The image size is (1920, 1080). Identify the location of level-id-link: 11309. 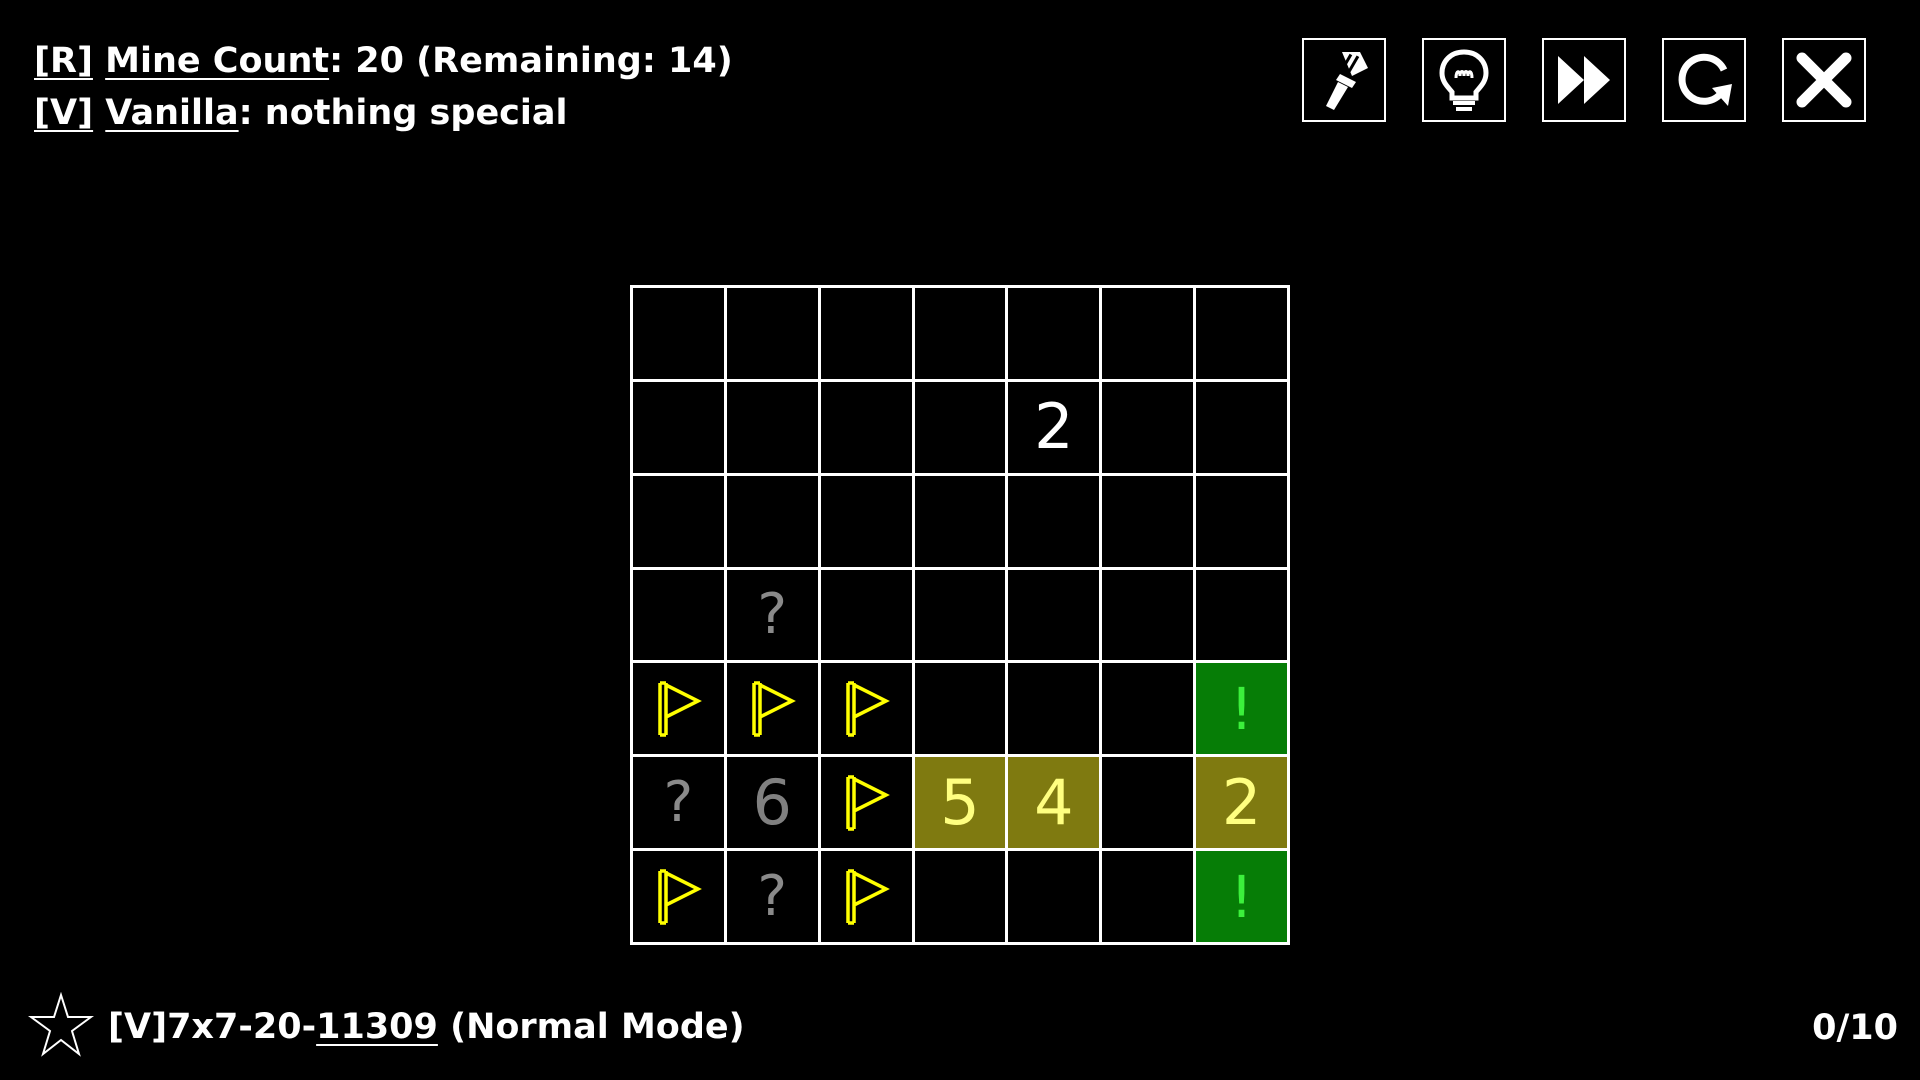
(377, 1027).